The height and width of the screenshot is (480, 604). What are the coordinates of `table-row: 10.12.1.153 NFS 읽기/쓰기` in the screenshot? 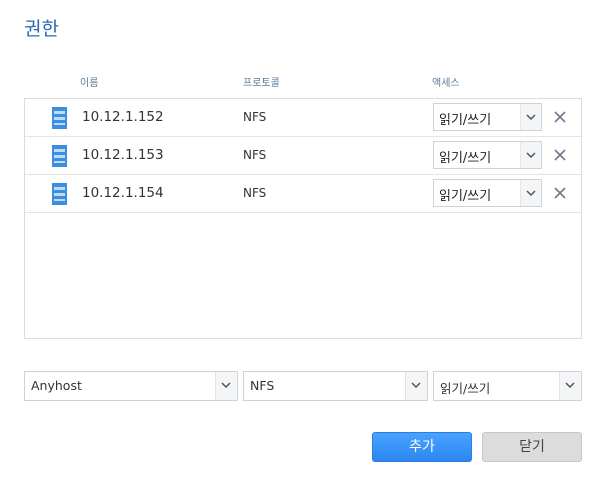 It's located at (303, 156).